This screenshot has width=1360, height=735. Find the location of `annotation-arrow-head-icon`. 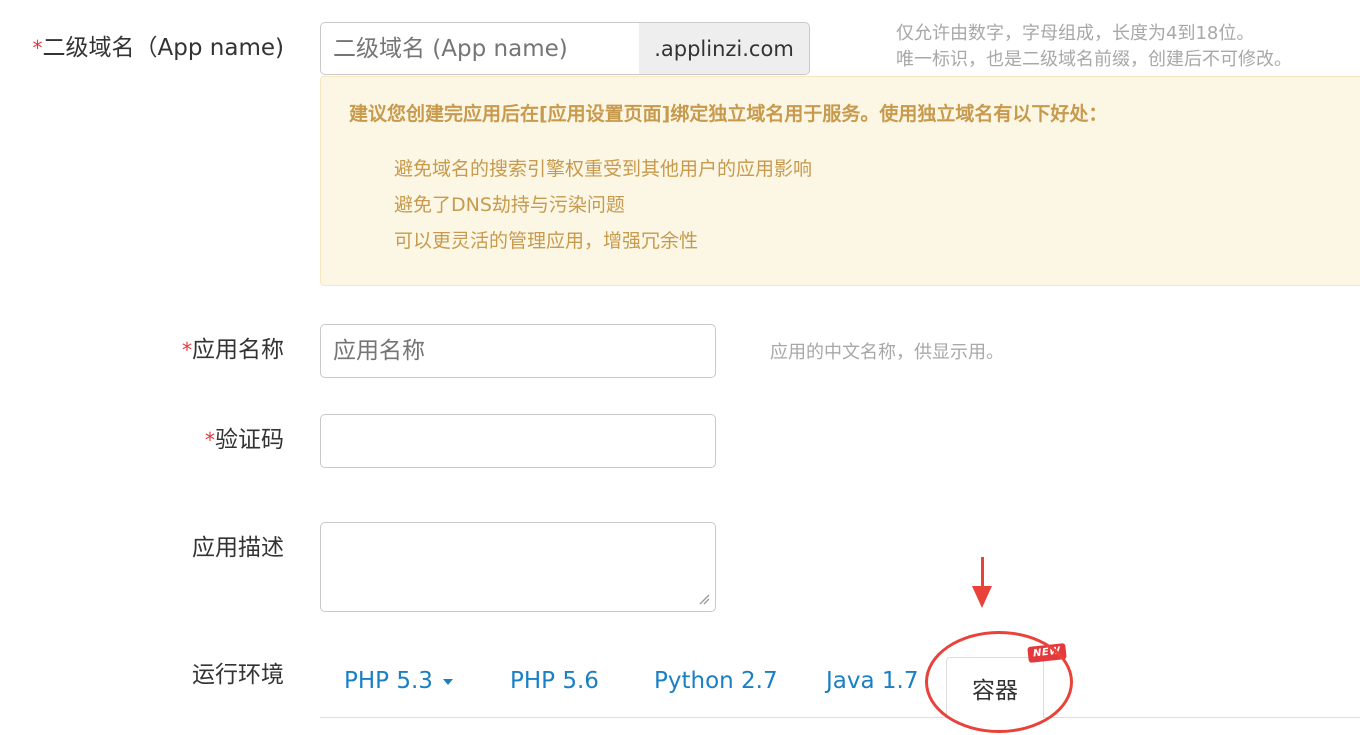

annotation-arrow-head-icon is located at coordinates (982, 597).